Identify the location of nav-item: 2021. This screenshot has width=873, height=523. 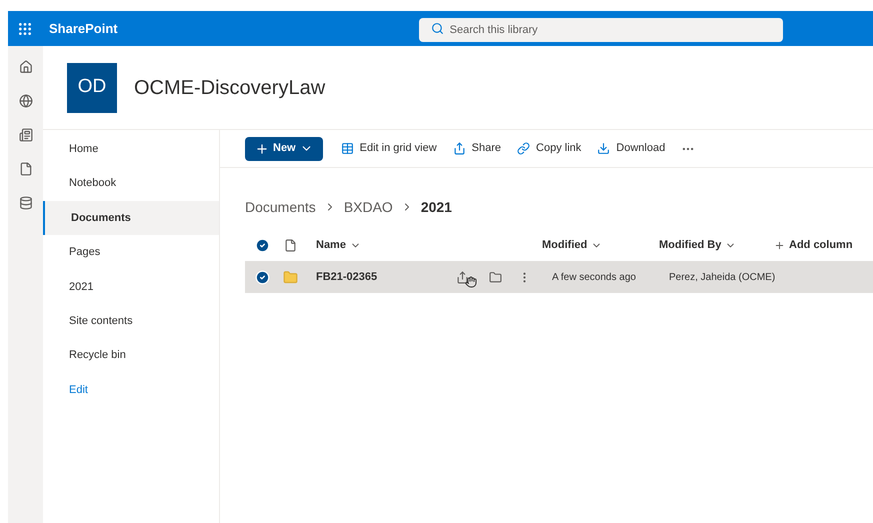
(131, 287).